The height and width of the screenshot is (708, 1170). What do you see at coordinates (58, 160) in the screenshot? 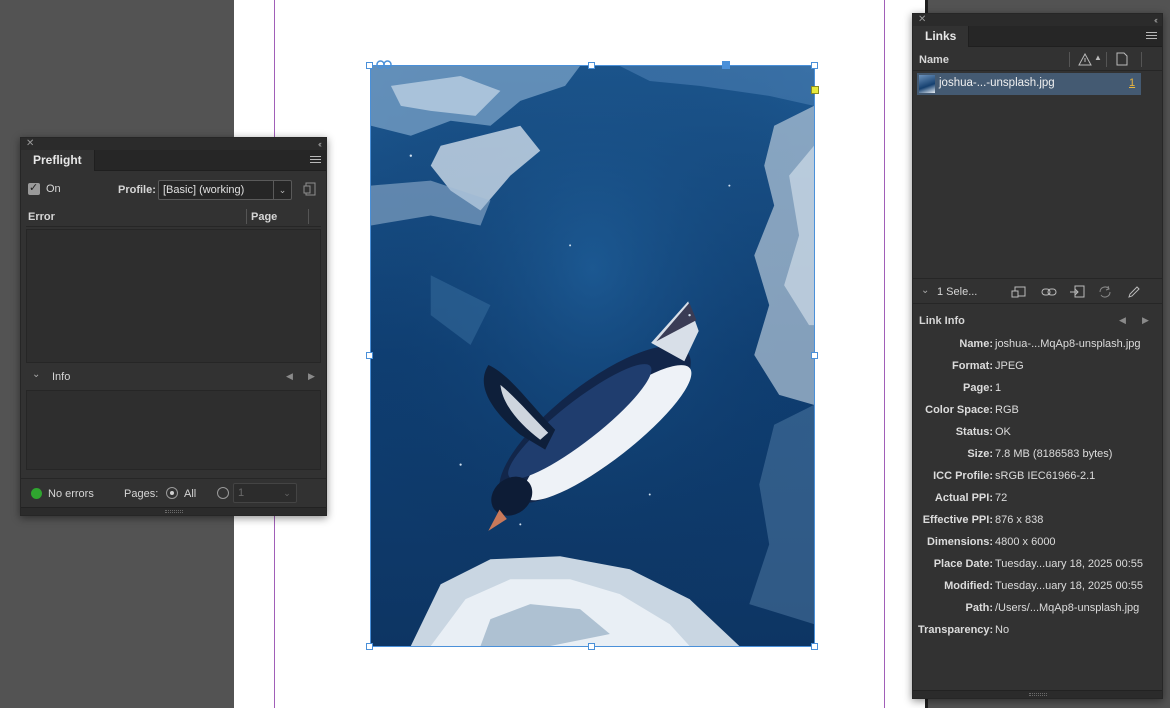
I see `tab-preflight: Preflight` at bounding box center [58, 160].